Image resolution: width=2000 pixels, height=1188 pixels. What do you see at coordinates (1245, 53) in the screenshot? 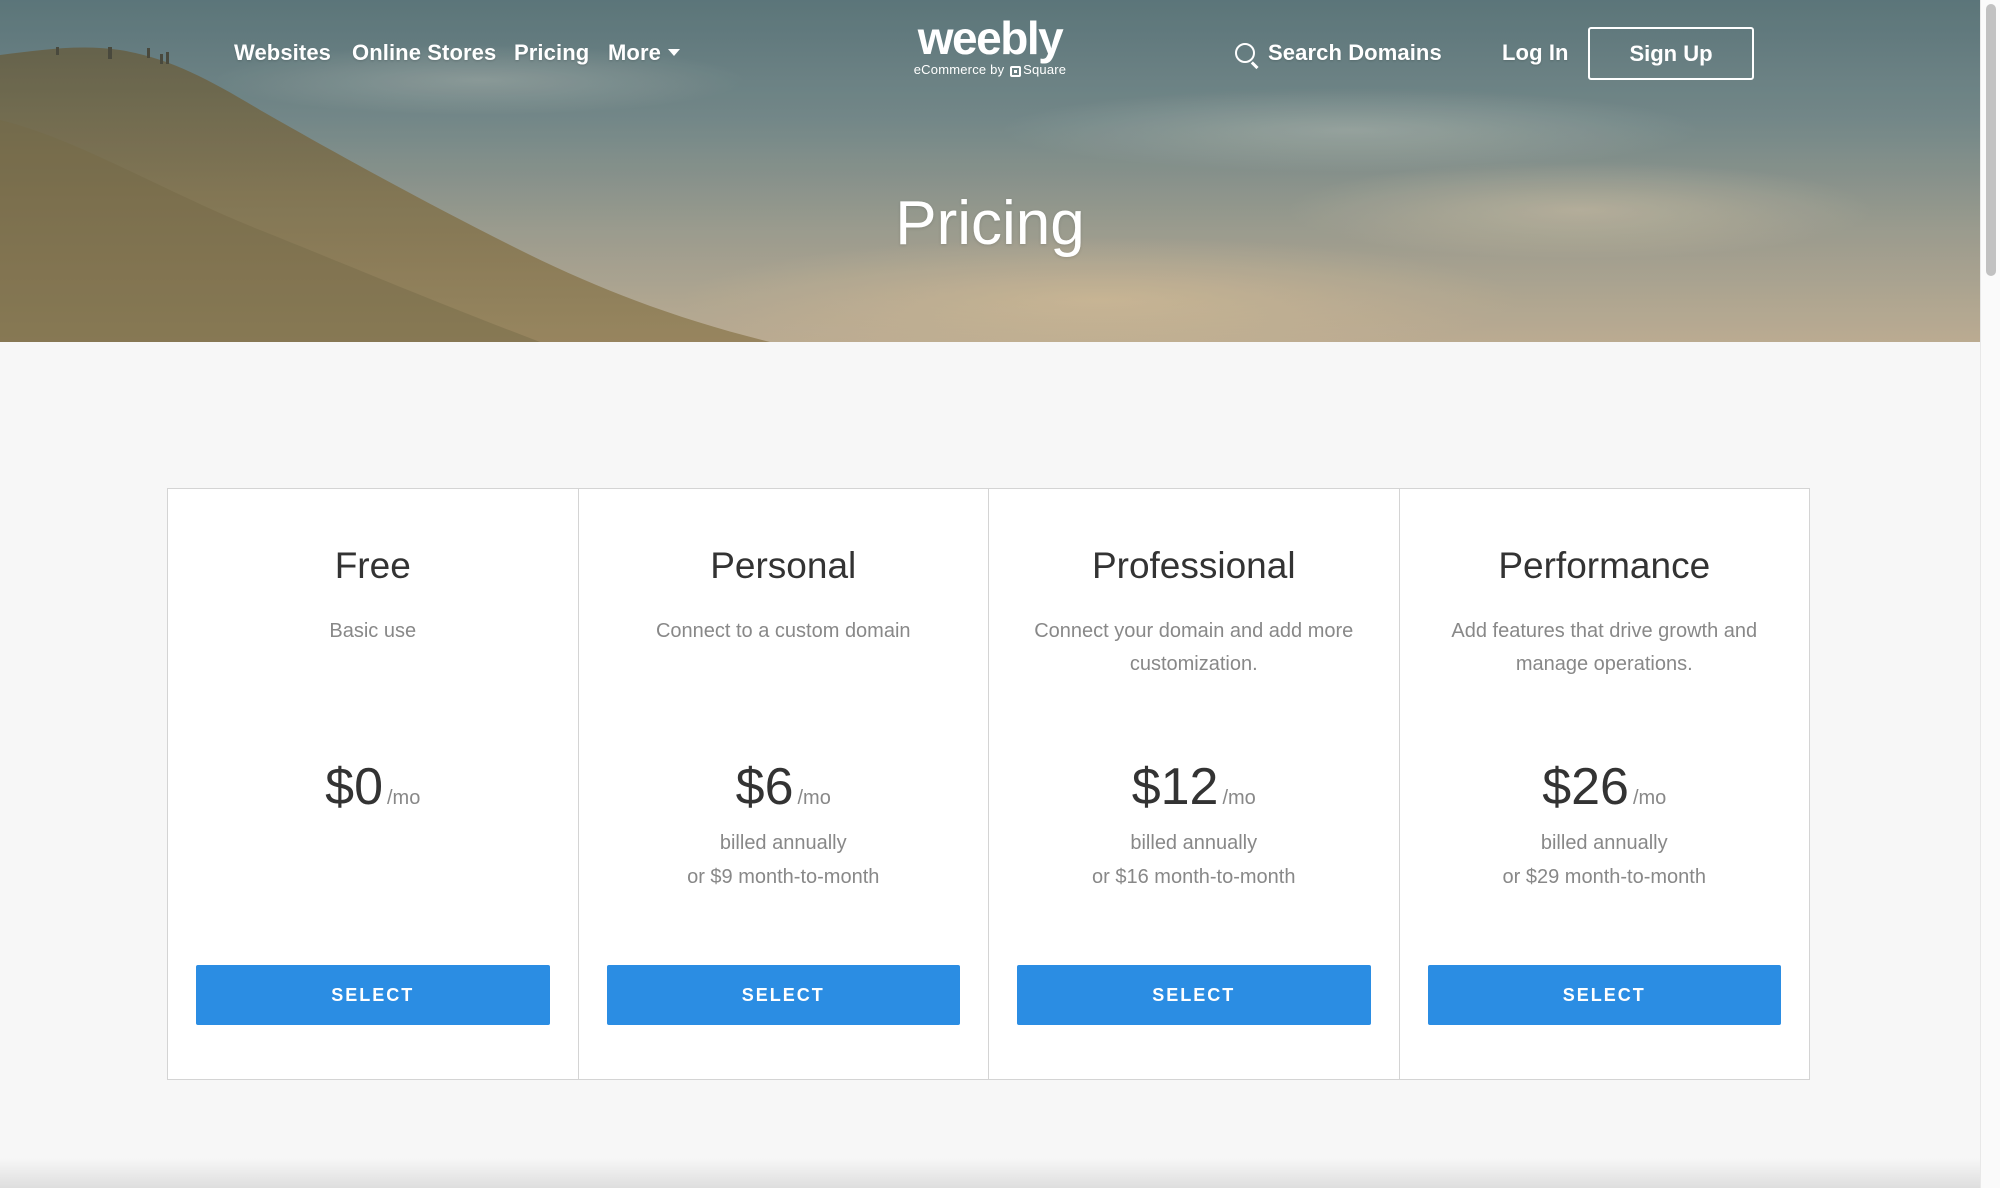
I see `search-icon` at bounding box center [1245, 53].